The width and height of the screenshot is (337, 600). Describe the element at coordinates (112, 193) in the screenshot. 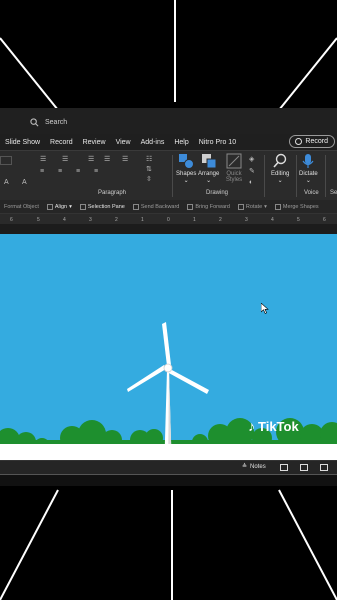

I see `group-paragraph: Paragraph` at that location.